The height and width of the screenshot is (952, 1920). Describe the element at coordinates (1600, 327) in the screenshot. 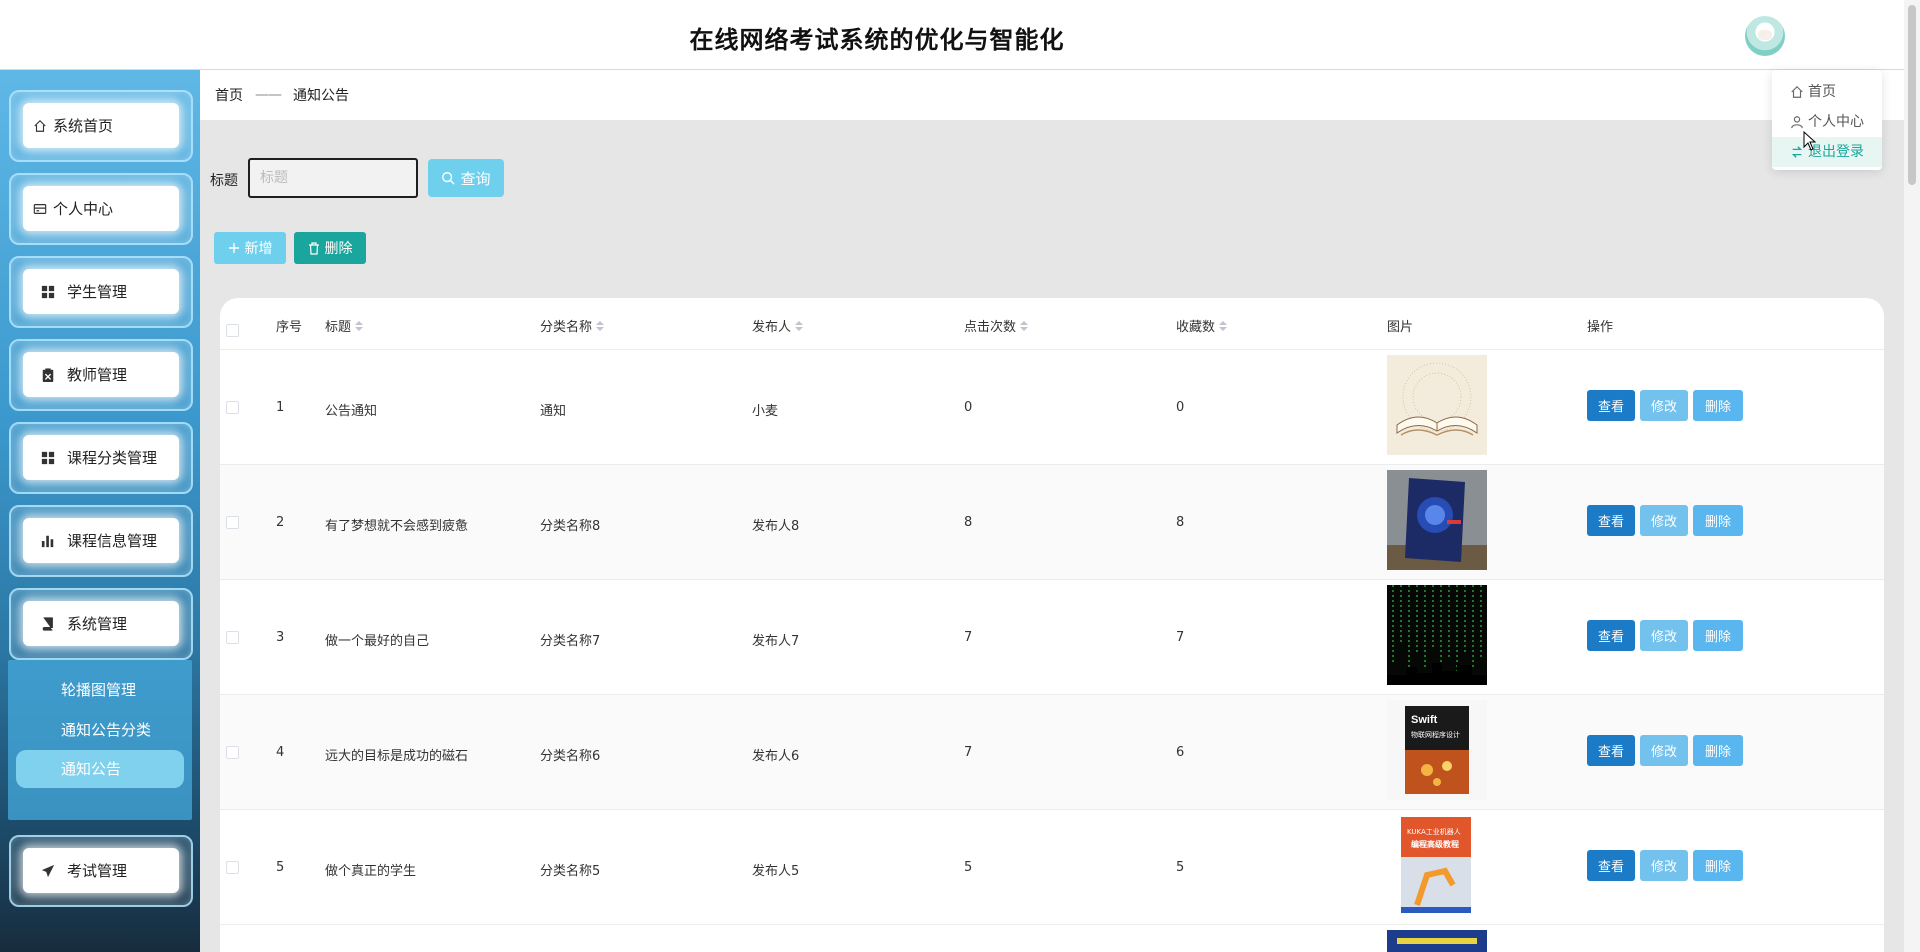

I see `column-header-actions: 操作` at that location.